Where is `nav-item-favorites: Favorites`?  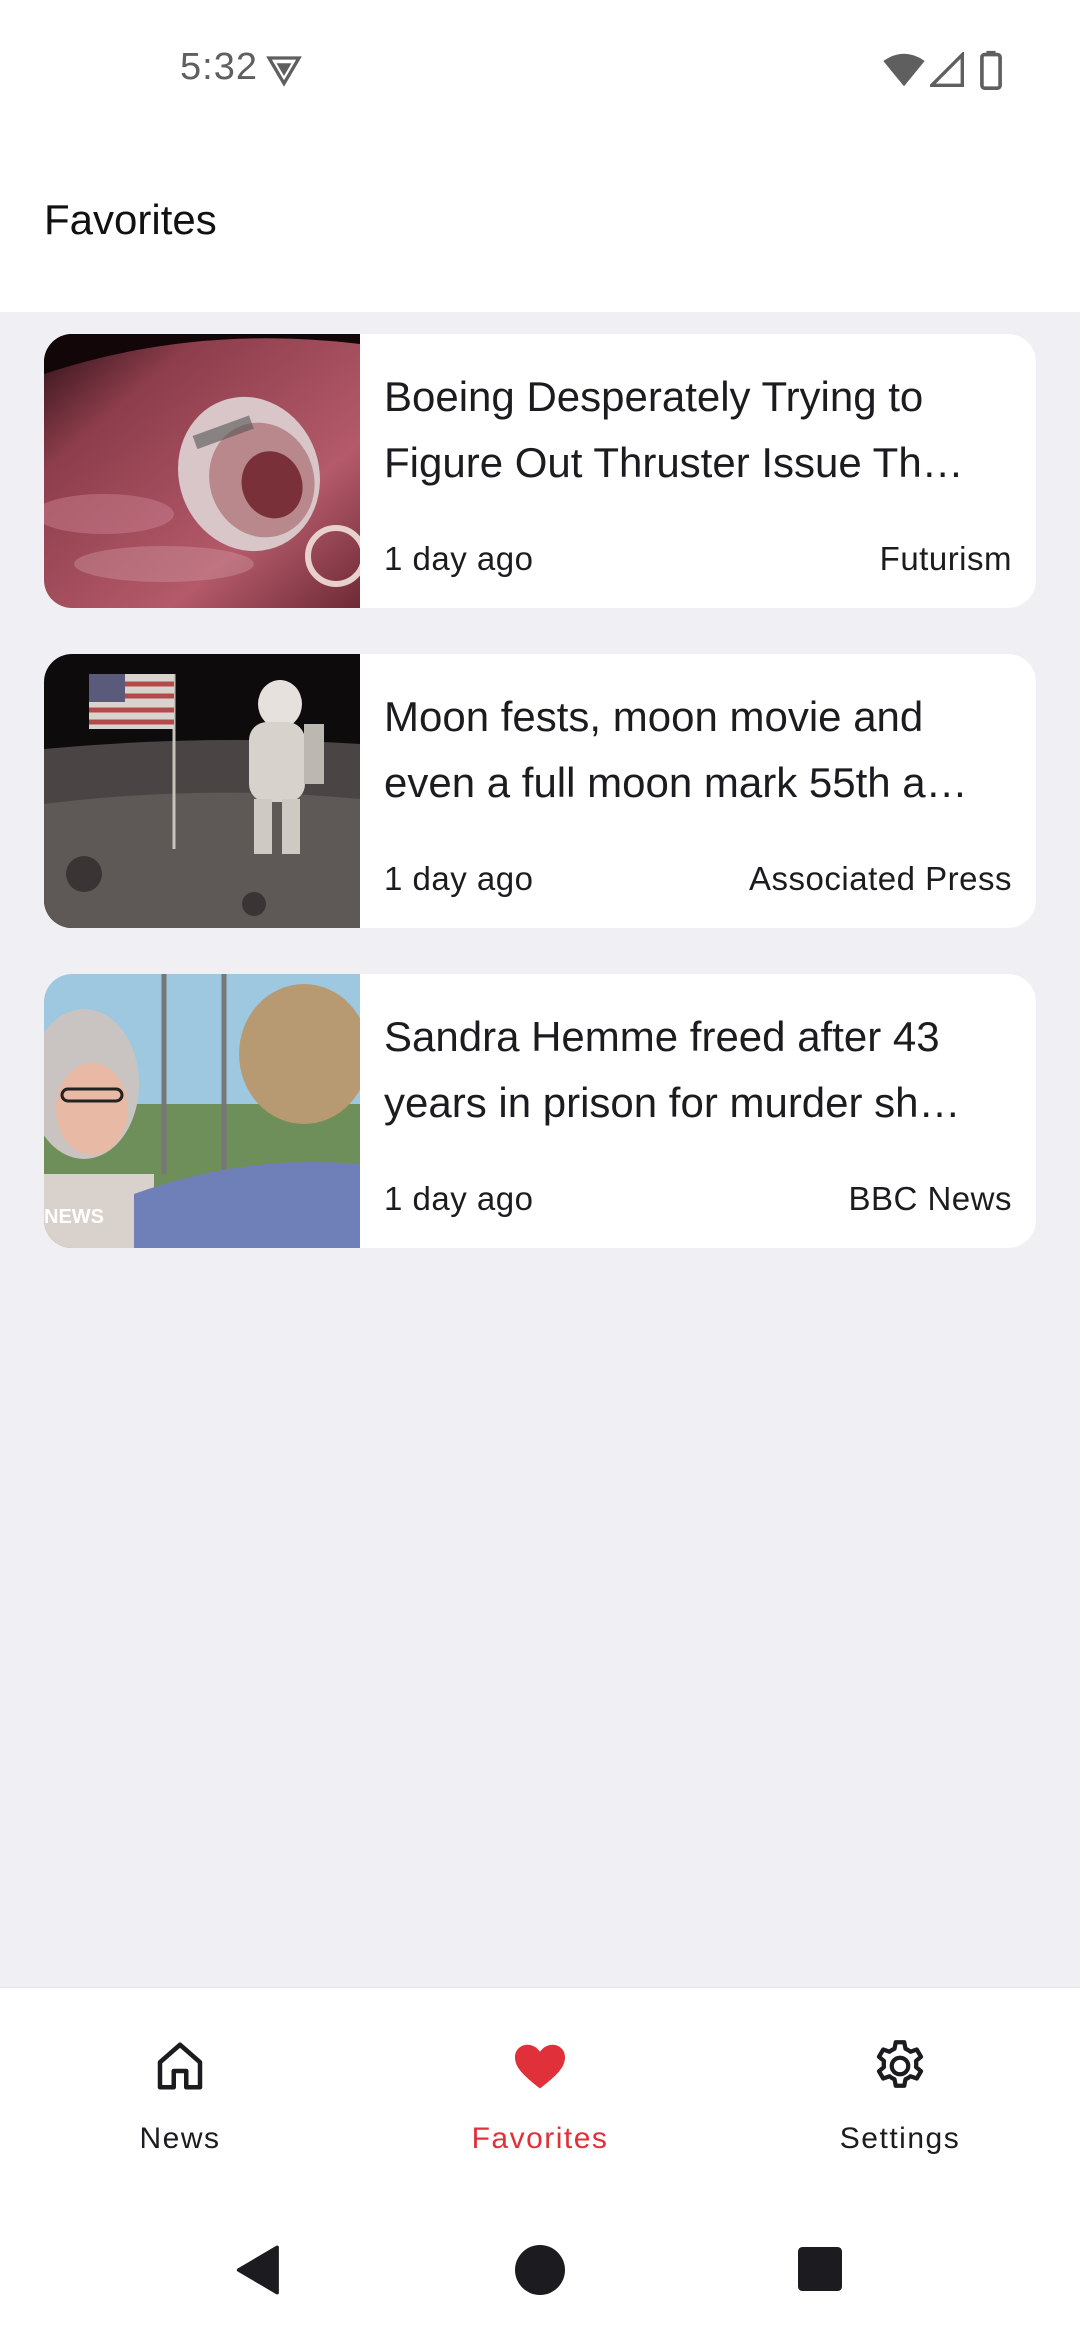
nav-item-favorites: Favorites is located at coordinates (540, 2088).